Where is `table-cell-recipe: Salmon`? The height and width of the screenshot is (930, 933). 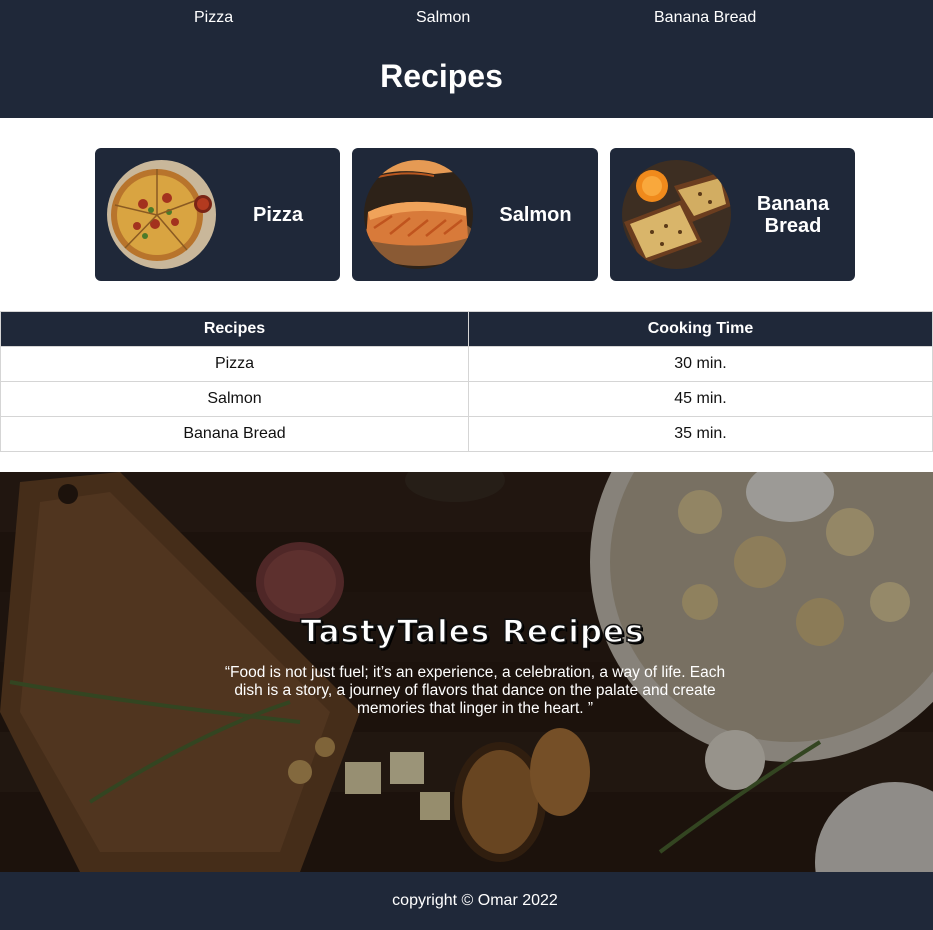 table-cell-recipe: Salmon is located at coordinates (234, 399).